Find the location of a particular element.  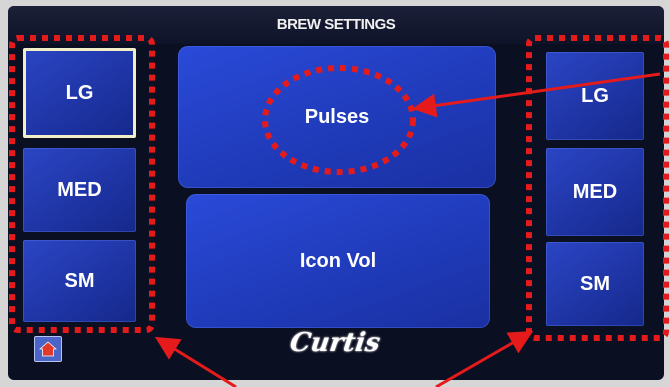

top-bar: BREW SETTINGS is located at coordinates (336, 25).